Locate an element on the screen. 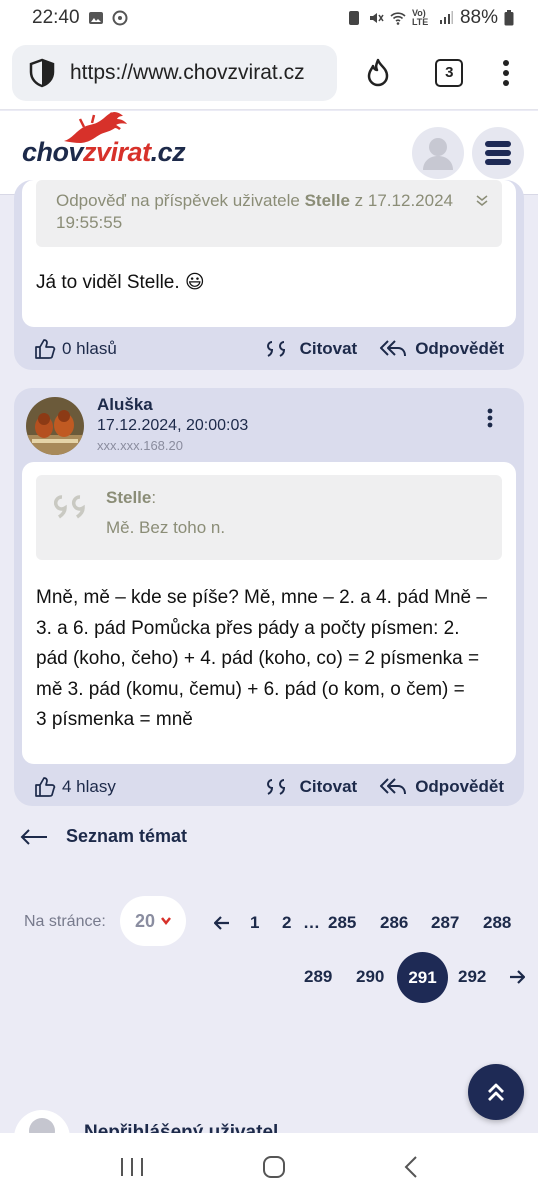 The image size is (538, 1200). next-post-peek: Nepřihlášený uživatel is located at coordinates (269, 1122).